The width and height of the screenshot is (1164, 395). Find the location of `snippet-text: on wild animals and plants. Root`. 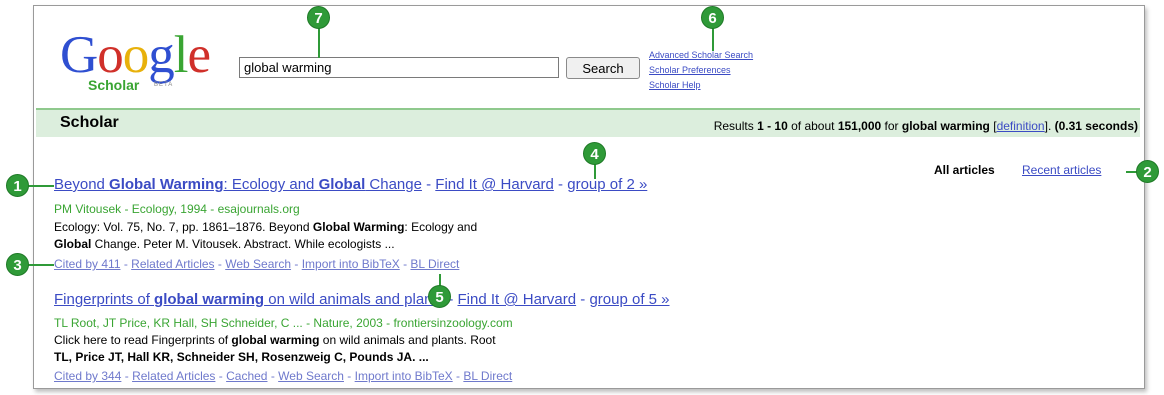

snippet-text: on wild animals and plants. Root is located at coordinates (407, 340).